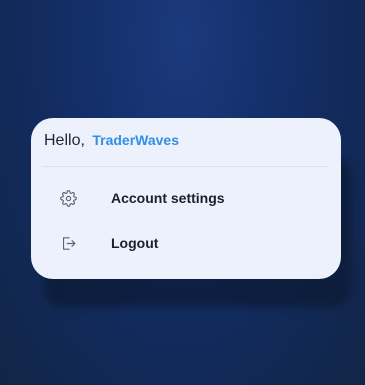  What do you see at coordinates (135, 243) in the screenshot?
I see `logout-label: Logout` at bounding box center [135, 243].